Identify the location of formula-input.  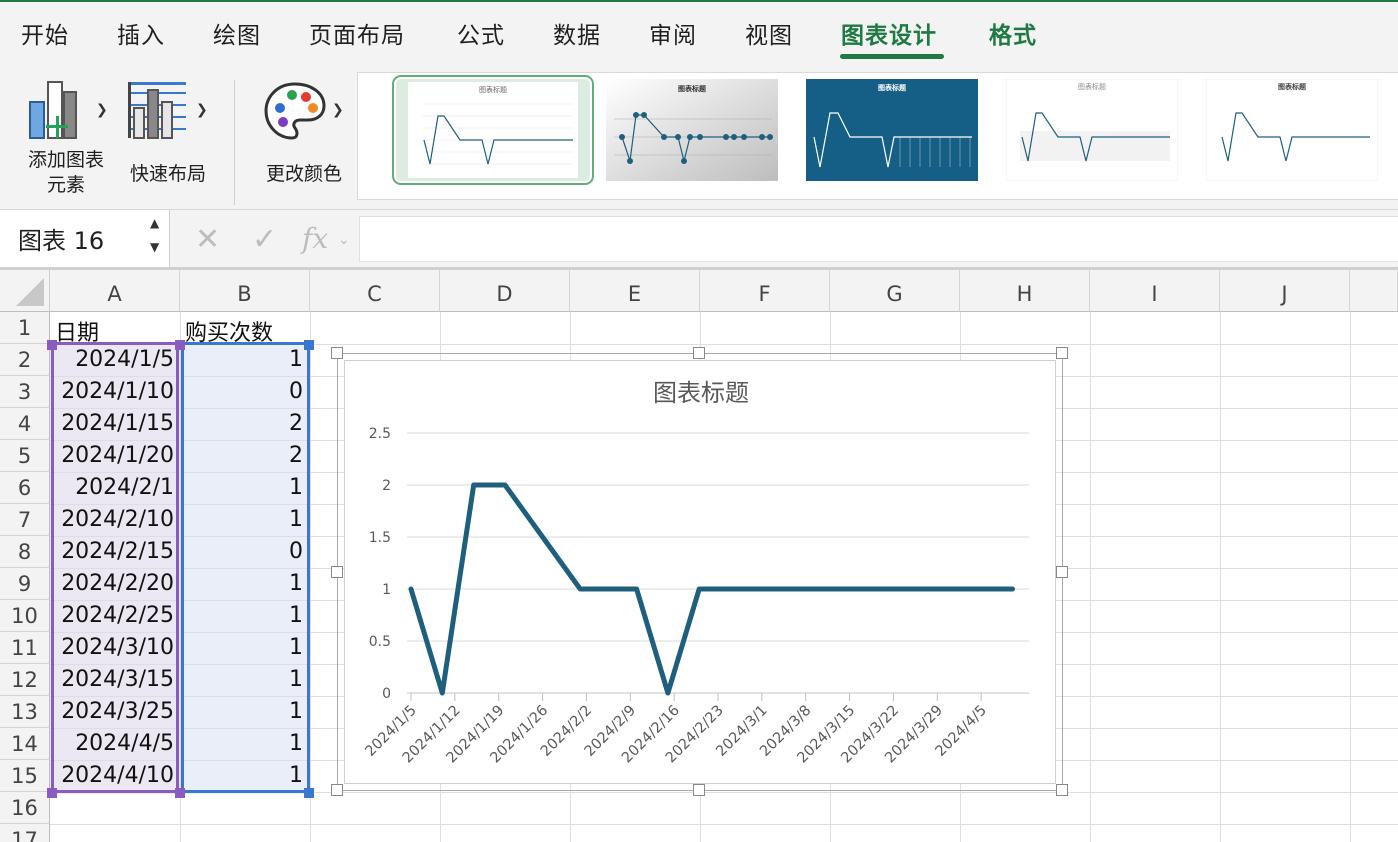
(878, 239).